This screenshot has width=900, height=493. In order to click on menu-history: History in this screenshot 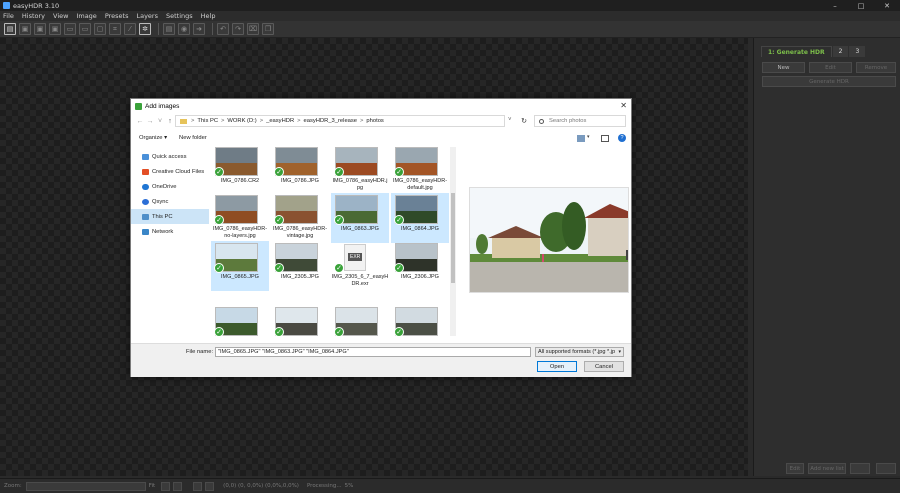, I will do `click(33, 16)`.